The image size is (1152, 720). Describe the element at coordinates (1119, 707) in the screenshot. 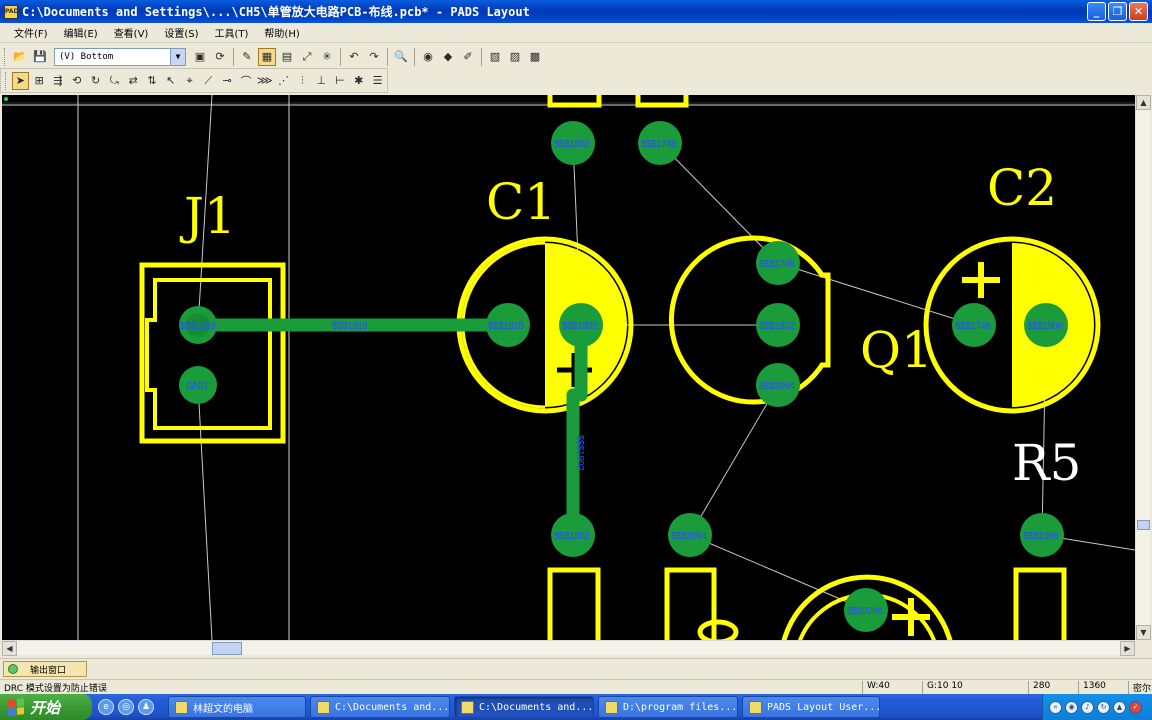

I see `tray-security-icon: ▲` at that location.